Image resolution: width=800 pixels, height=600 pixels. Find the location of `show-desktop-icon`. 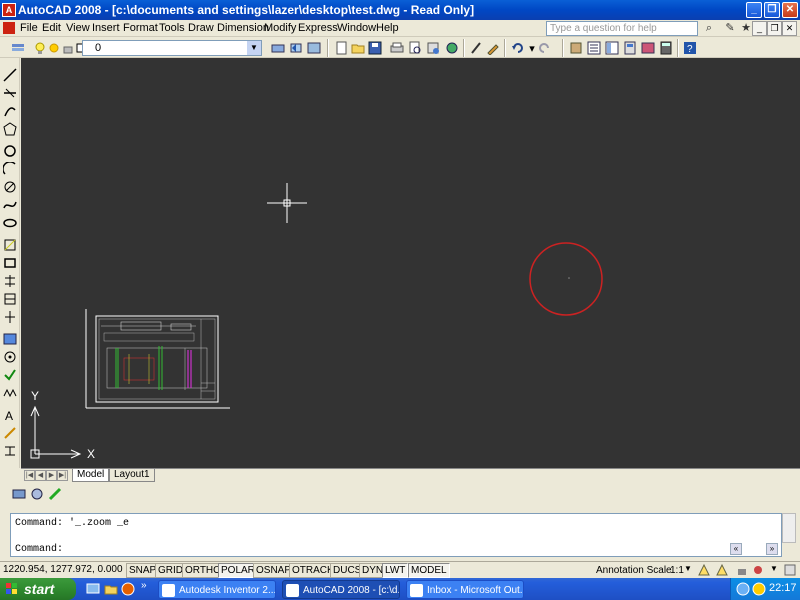

show-desktop-icon is located at coordinates (93, 589).